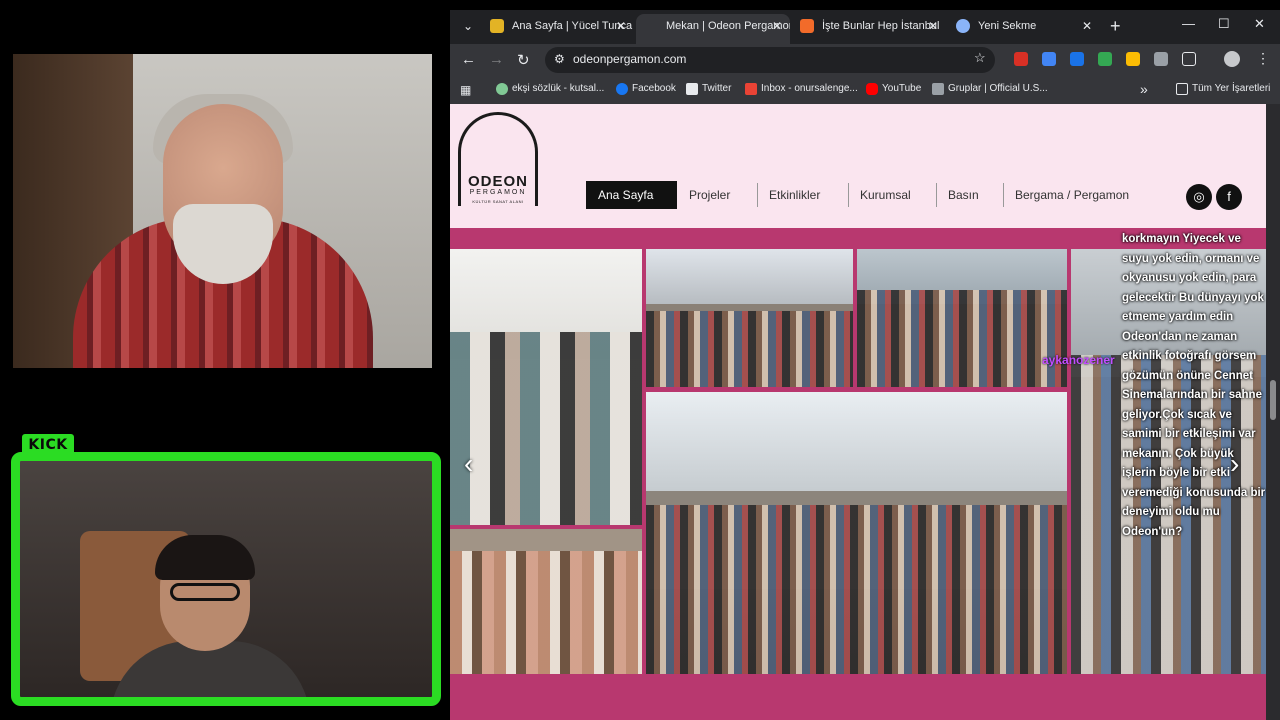  I want to click on bookmark-twitter: Twitter, so click(708, 89).